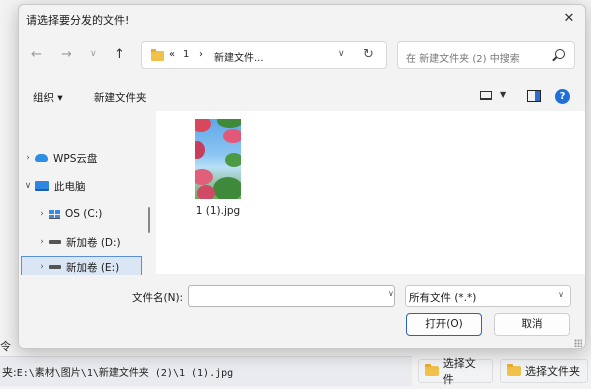 This screenshot has height=389, width=591. Describe the element at coordinates (149, 220) in the screenshot. I see `nav-scrollbar` at that location.